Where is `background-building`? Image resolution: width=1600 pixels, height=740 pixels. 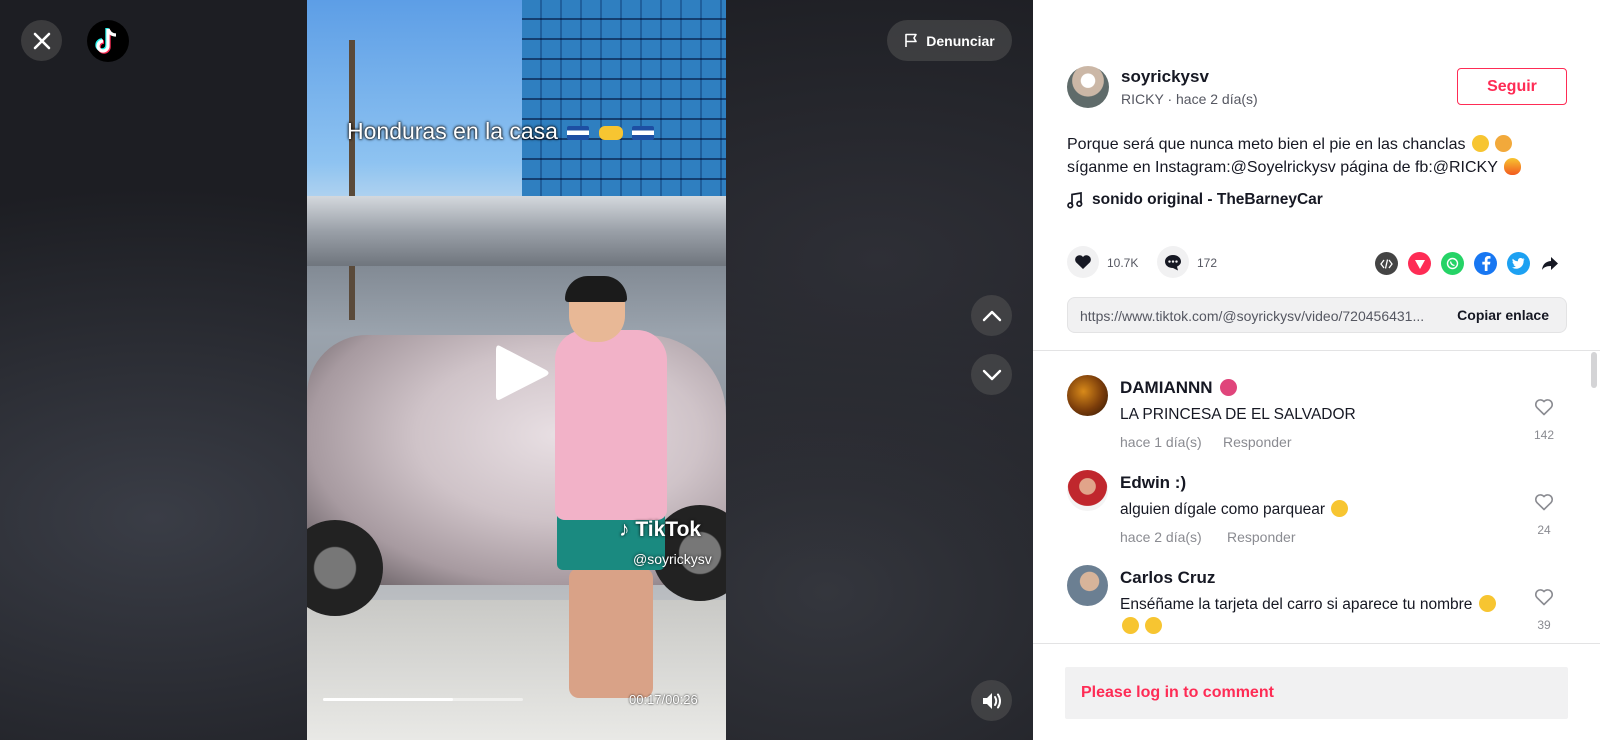
background-building is located at coordinates (624, 110).